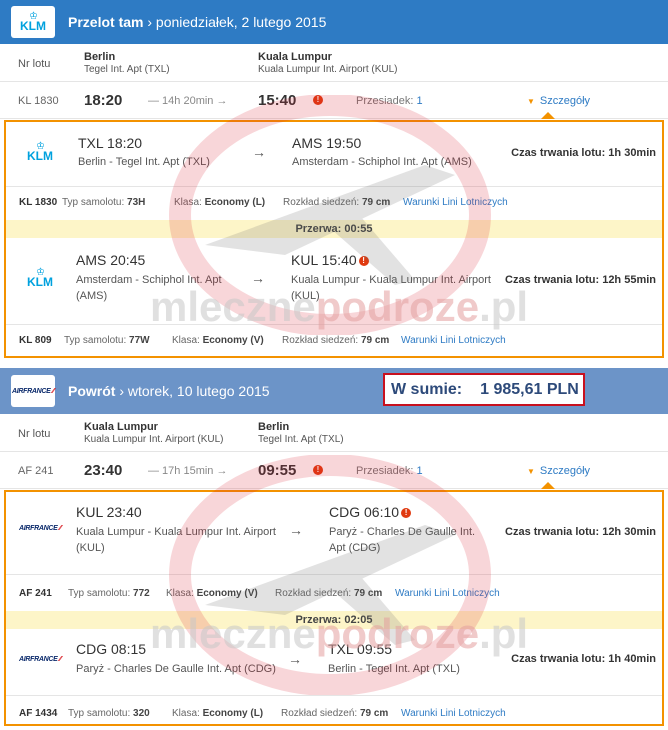 The width and height of the screenshot is (668, 730). Describe the element at coordinates (176, 669) in the screenshot. I see `segment-departure-place: Paryż - Charles De Gaulle Int. Apt (CDG)` at that location.